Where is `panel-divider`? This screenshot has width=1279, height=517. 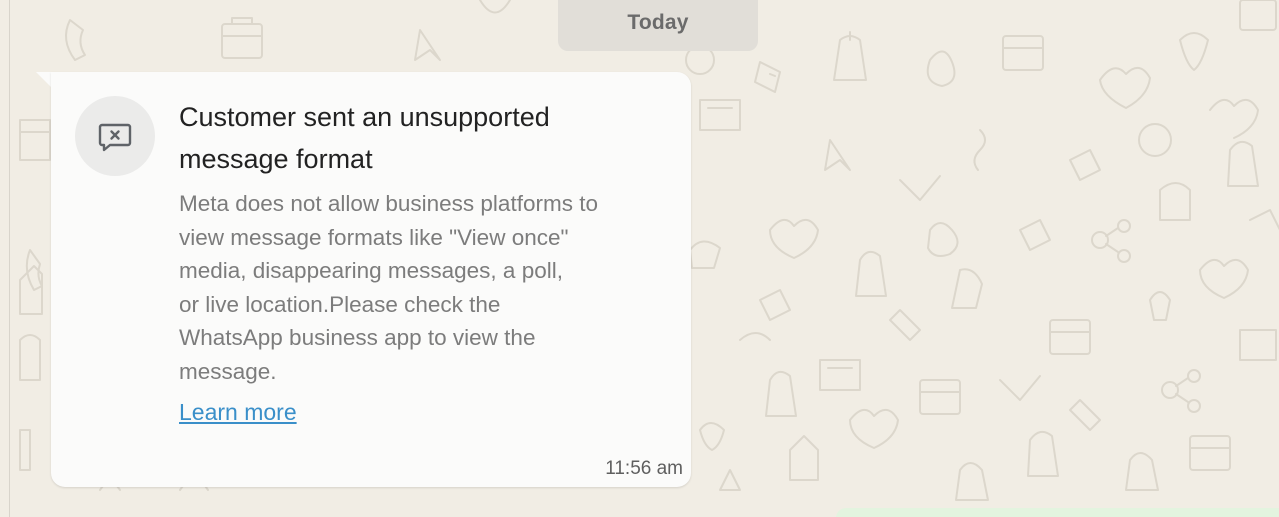
panel-divider is located at coordinates (9, 258).